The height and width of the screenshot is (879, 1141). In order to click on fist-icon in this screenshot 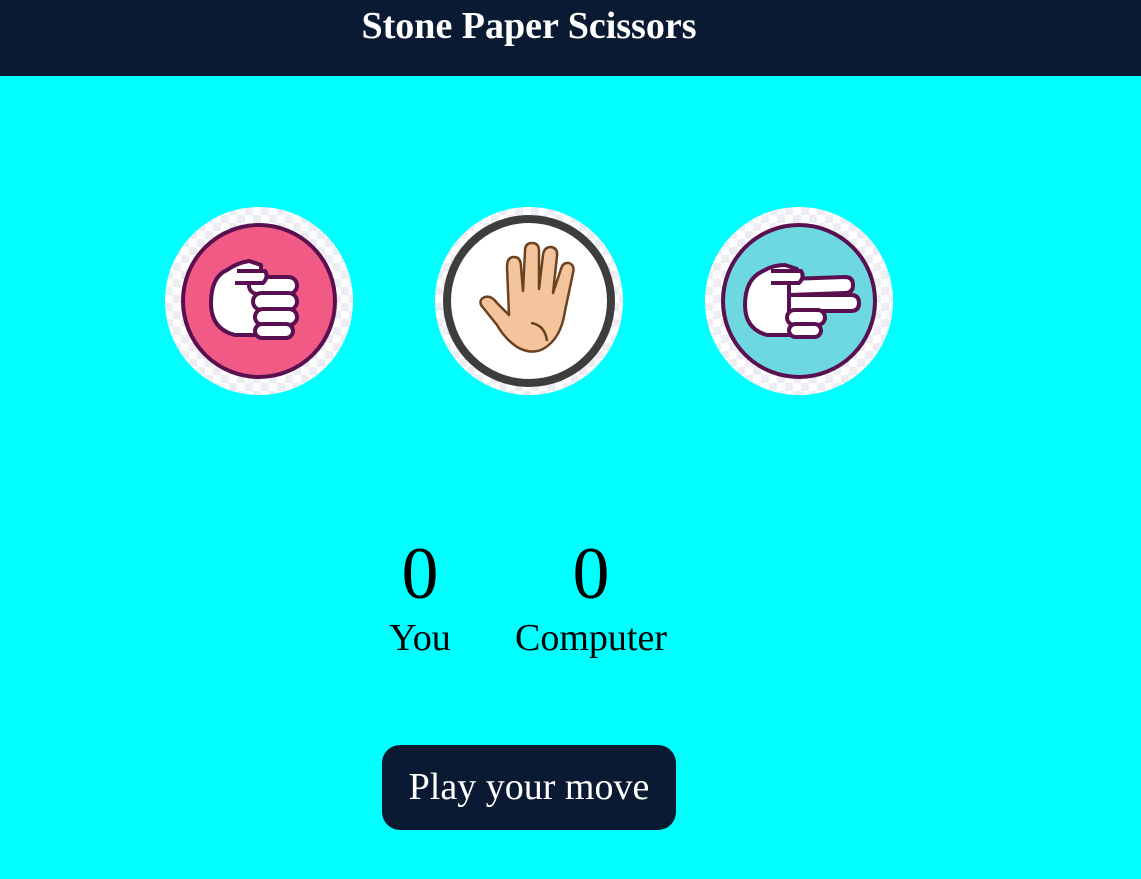, I will do `click(259, 301)`.